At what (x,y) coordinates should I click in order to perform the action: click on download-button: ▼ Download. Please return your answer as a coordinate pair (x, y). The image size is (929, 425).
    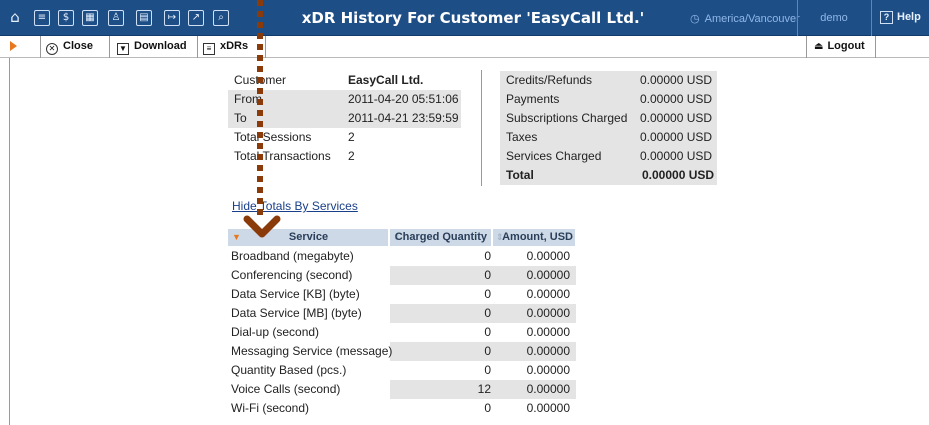
    Looking at the image, I should click on (152, 47).